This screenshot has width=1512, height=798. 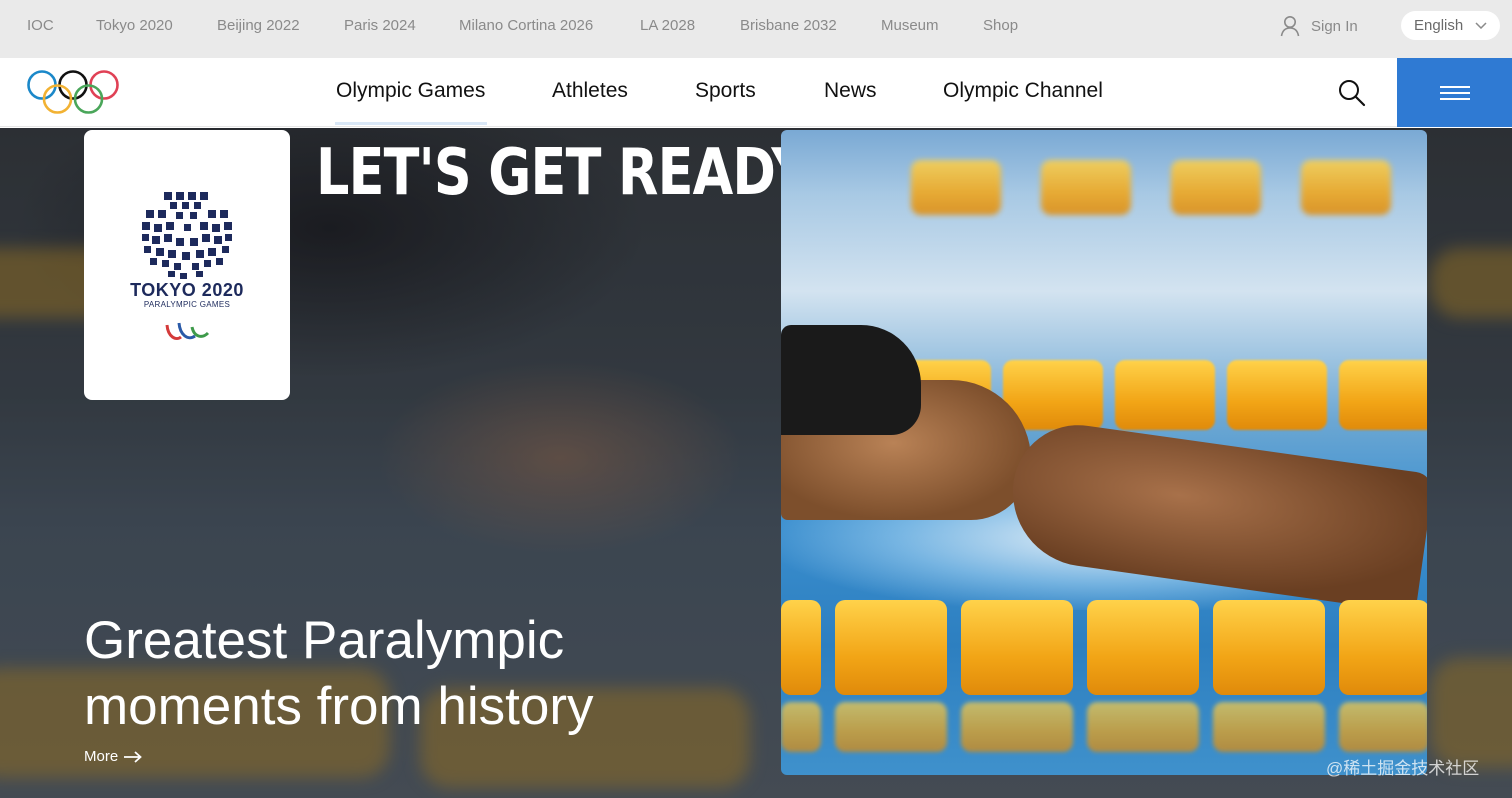 I want to click on menu-button, so click(x=1454, y=92).